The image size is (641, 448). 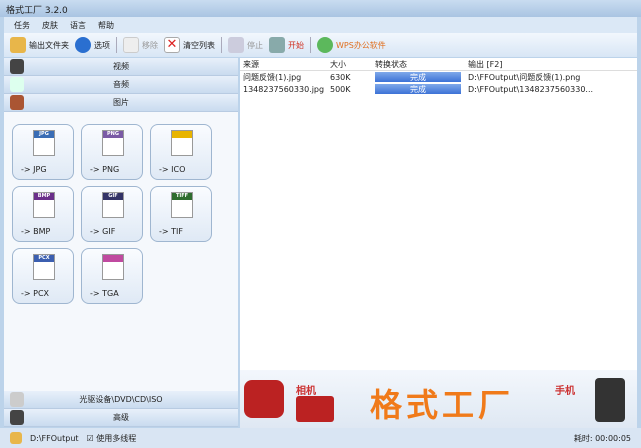 What do you see at coordinates (54, 438) in the screenshot?
I see `output-folder-path: D:\FFOutput` at bounding box center [54, 438].